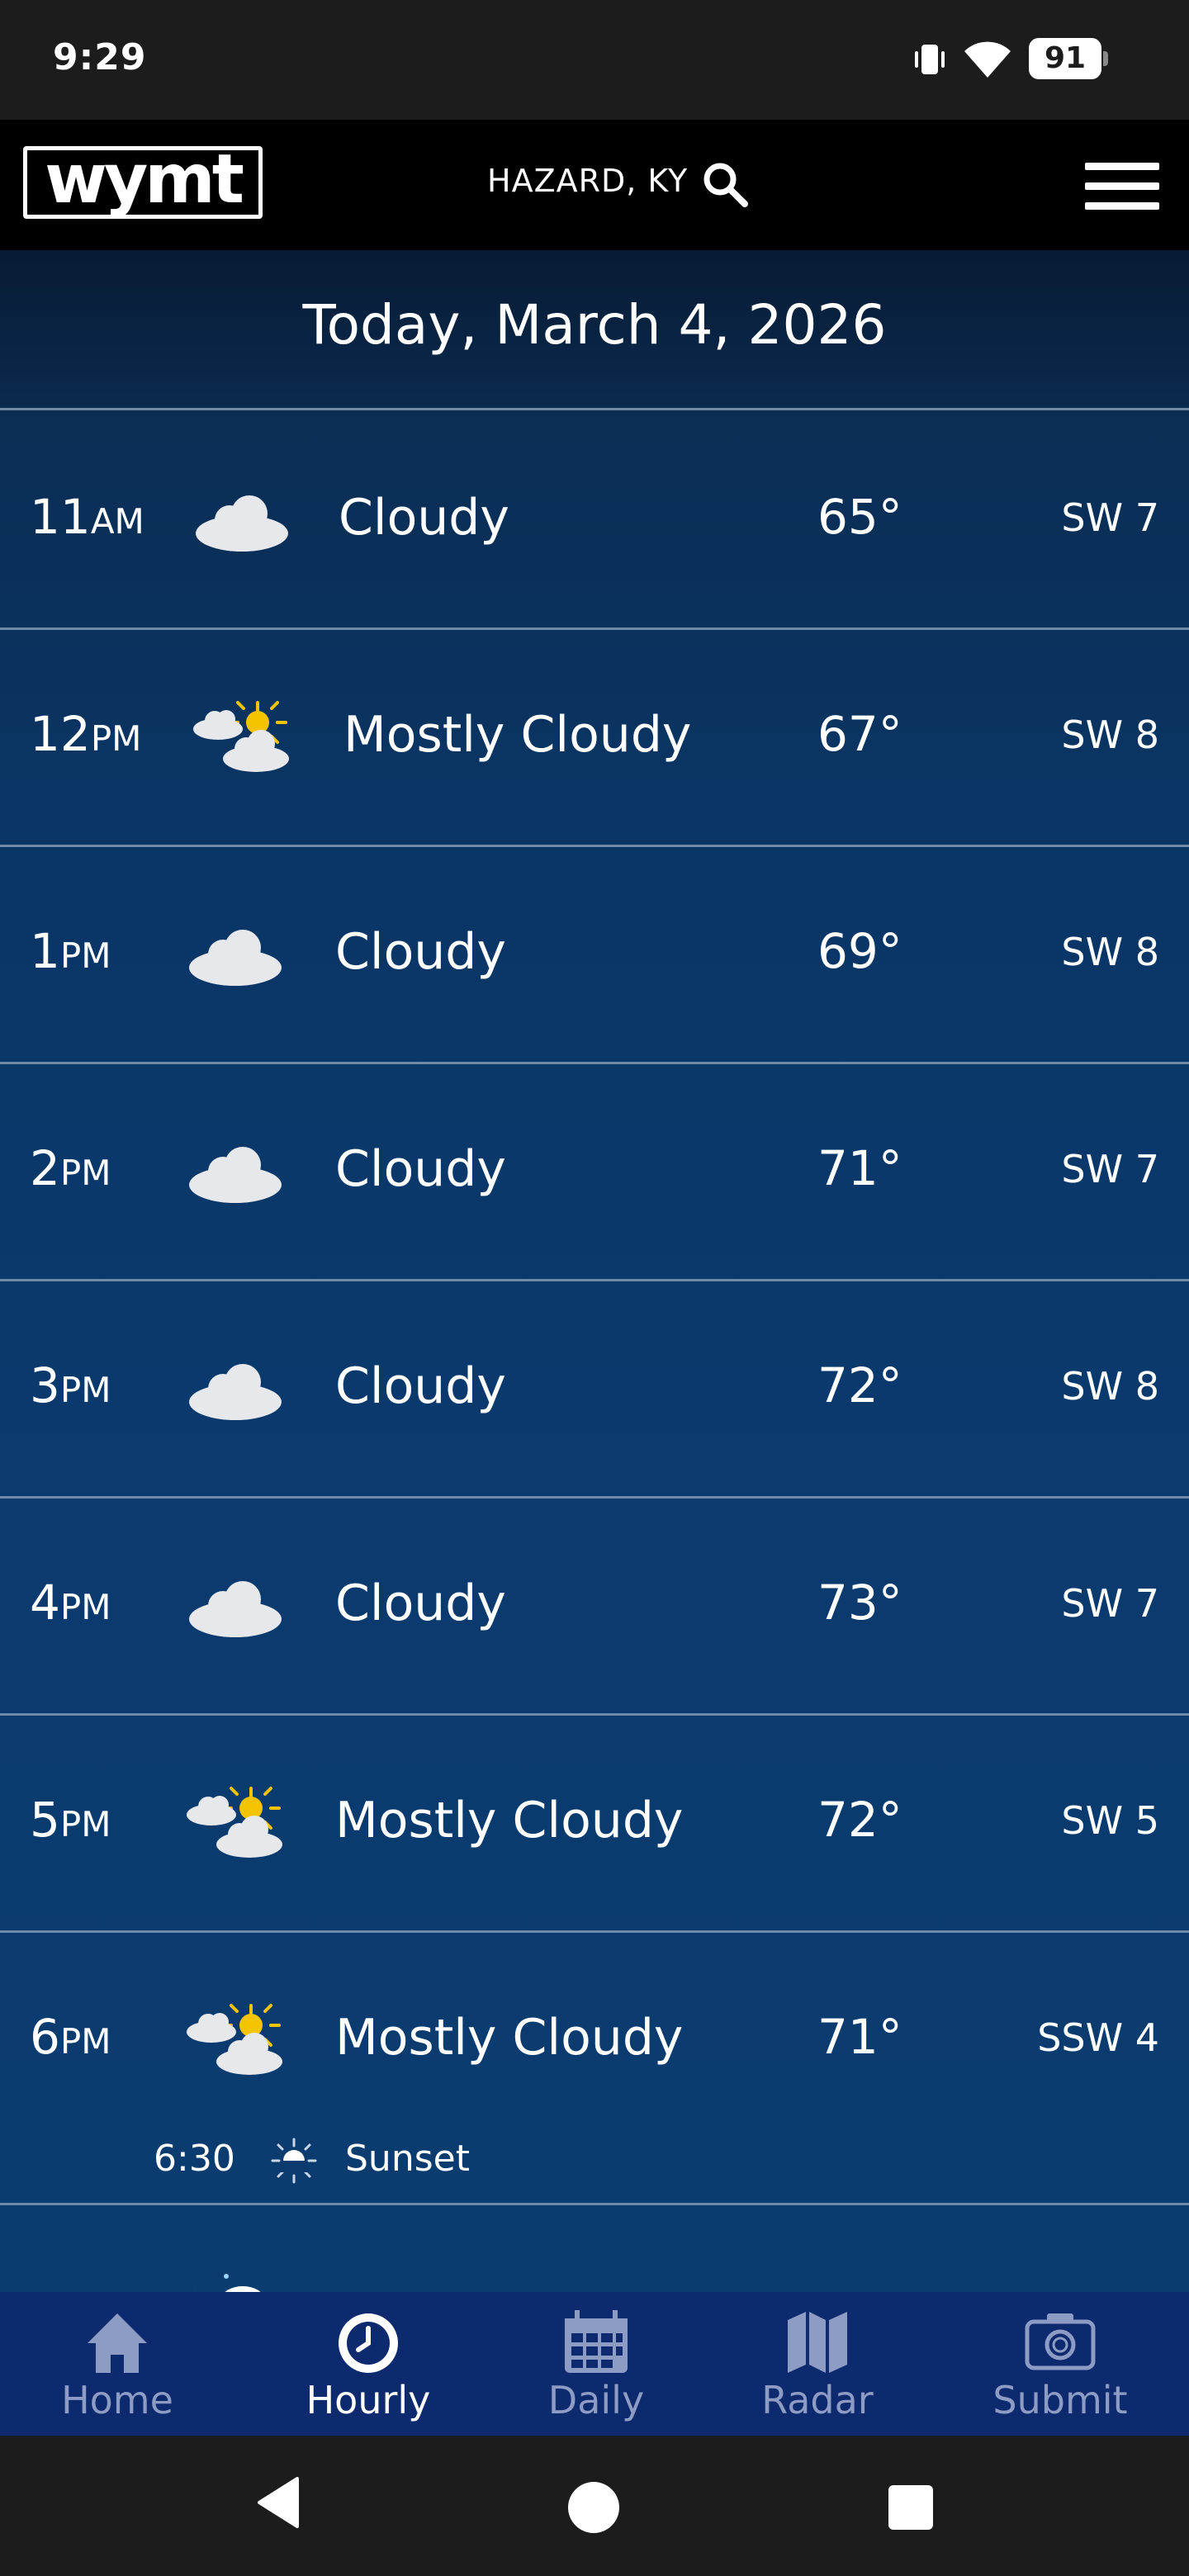  What do you see at coordinates (930, 59) in the screenshot?
I see `vibrate-icon` at bounding box center [930, 59].